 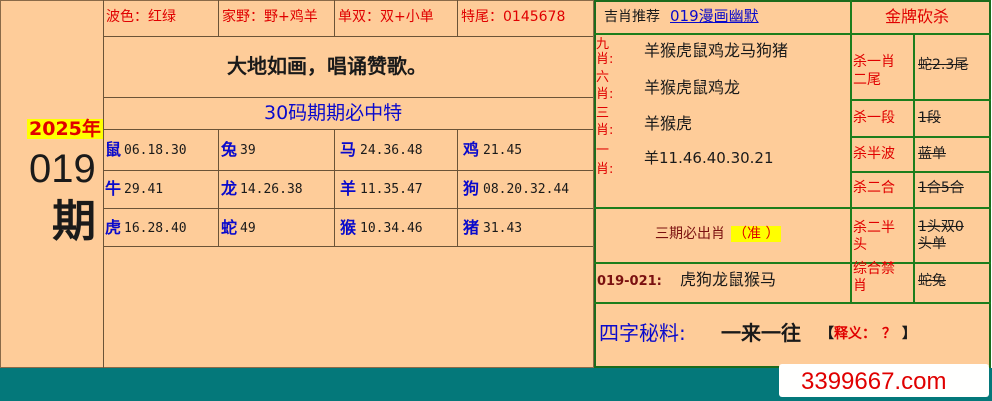 I want to click on zodiac-animal: 猴, so click(x=348, y=227).